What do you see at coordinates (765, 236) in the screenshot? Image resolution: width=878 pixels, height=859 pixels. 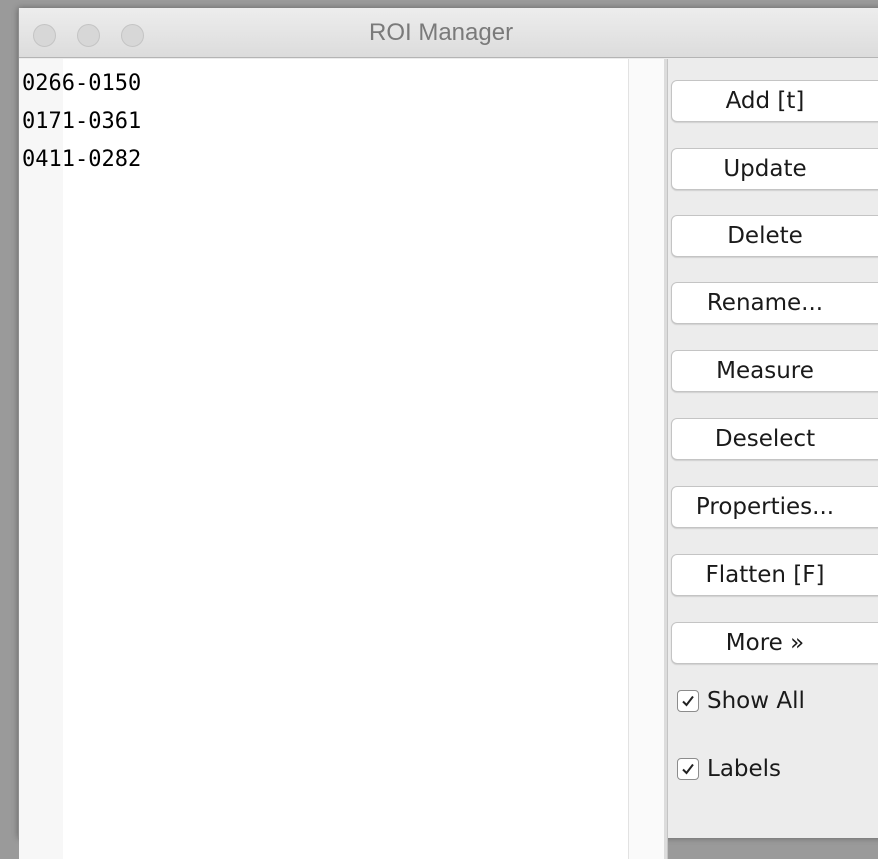 I see `delete-button-label: Delete` at bounding box center [765, 236].